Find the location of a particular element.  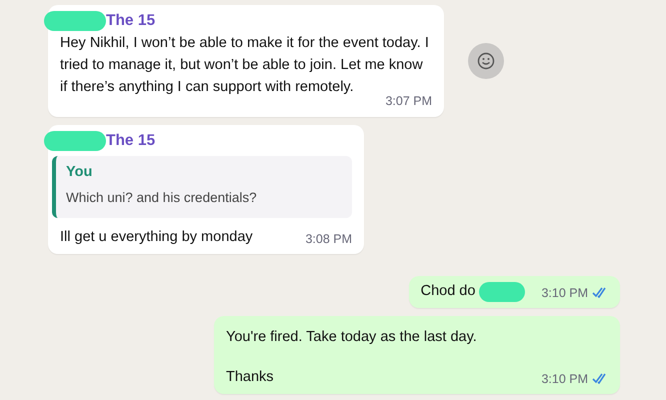

message-text: Hey Nikhil, I won’t be able to make it for the event today. I tried to manage it, but won’t be able to join. Let me know if there’s anything I can support with remotely. is located at coordinates (245, 65).